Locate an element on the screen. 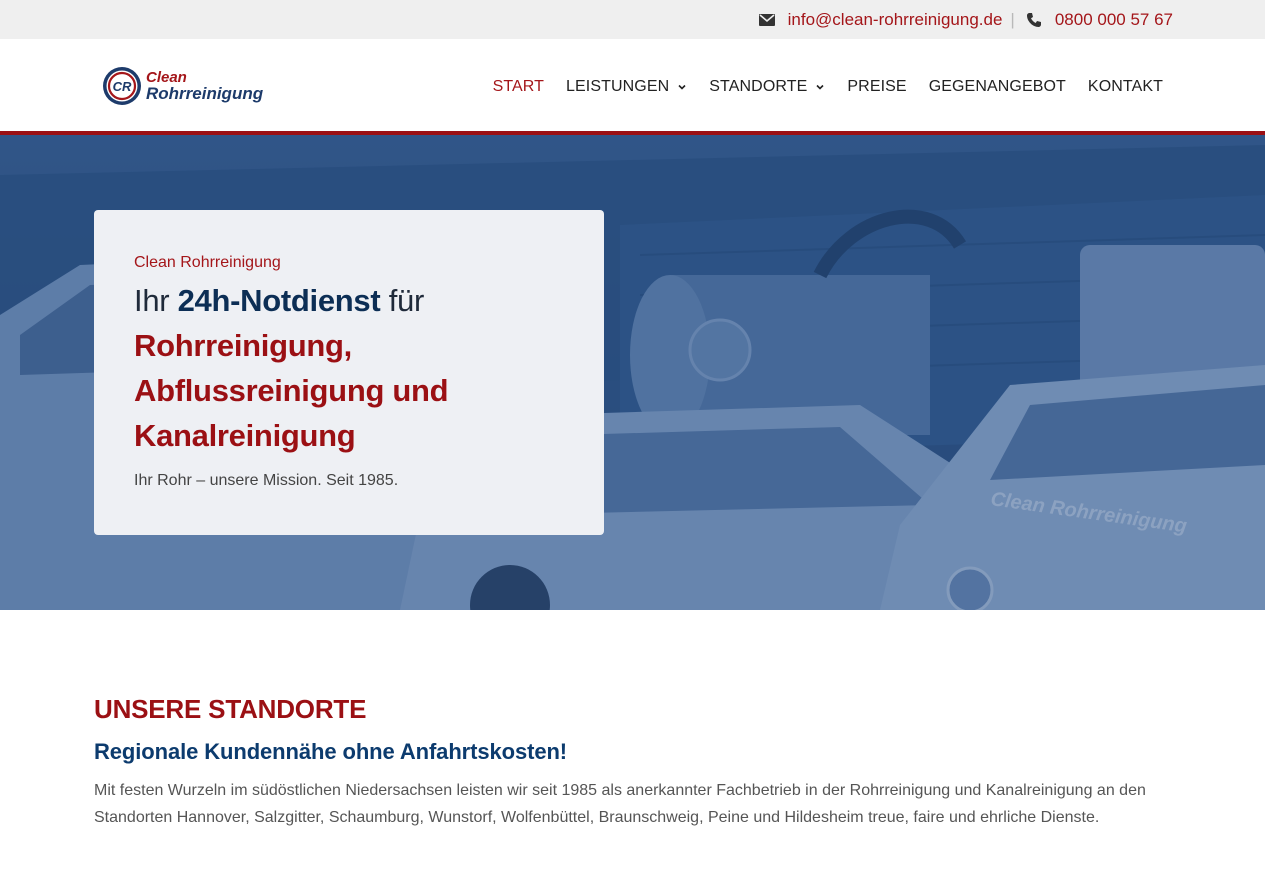  section-heading: UNSERE STANDORTE is located at coordinates (230, 709).